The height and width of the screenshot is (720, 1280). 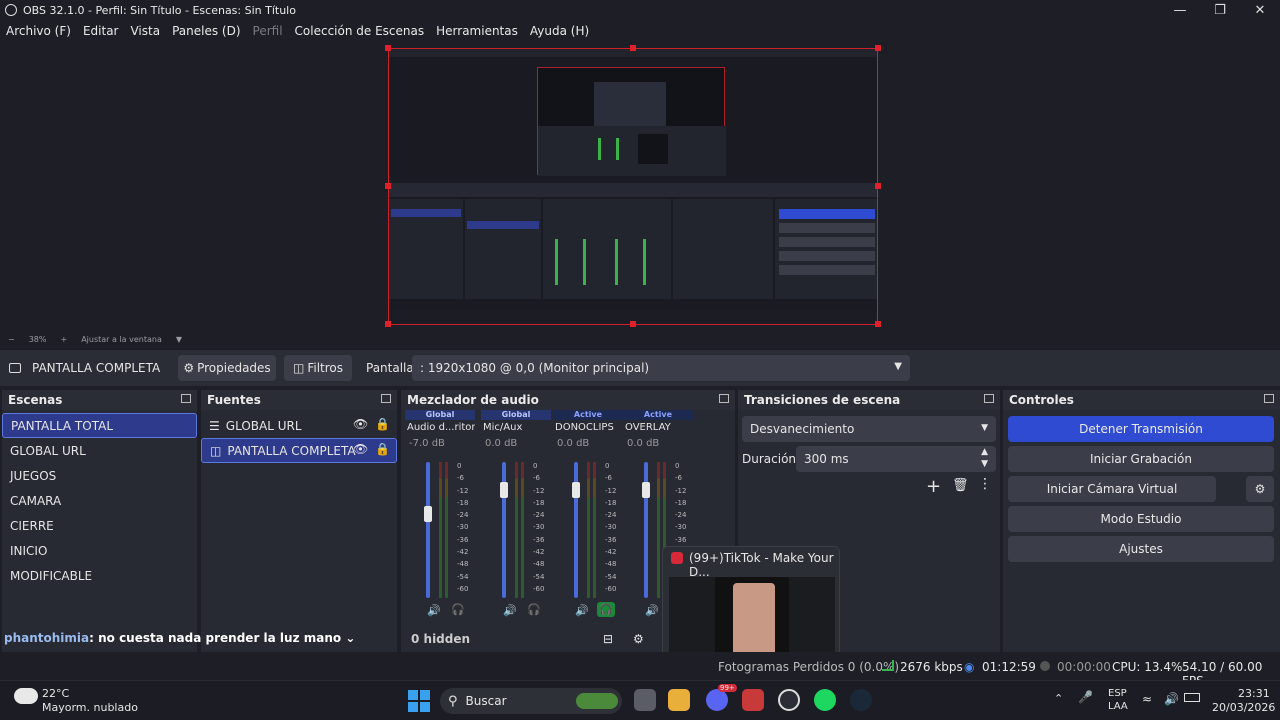 What do you see at coordinates (360, 31) in the screenshot?
I see `menu-coleccion-escenas: Colección de Escenas` at bounding box center [360, 31].